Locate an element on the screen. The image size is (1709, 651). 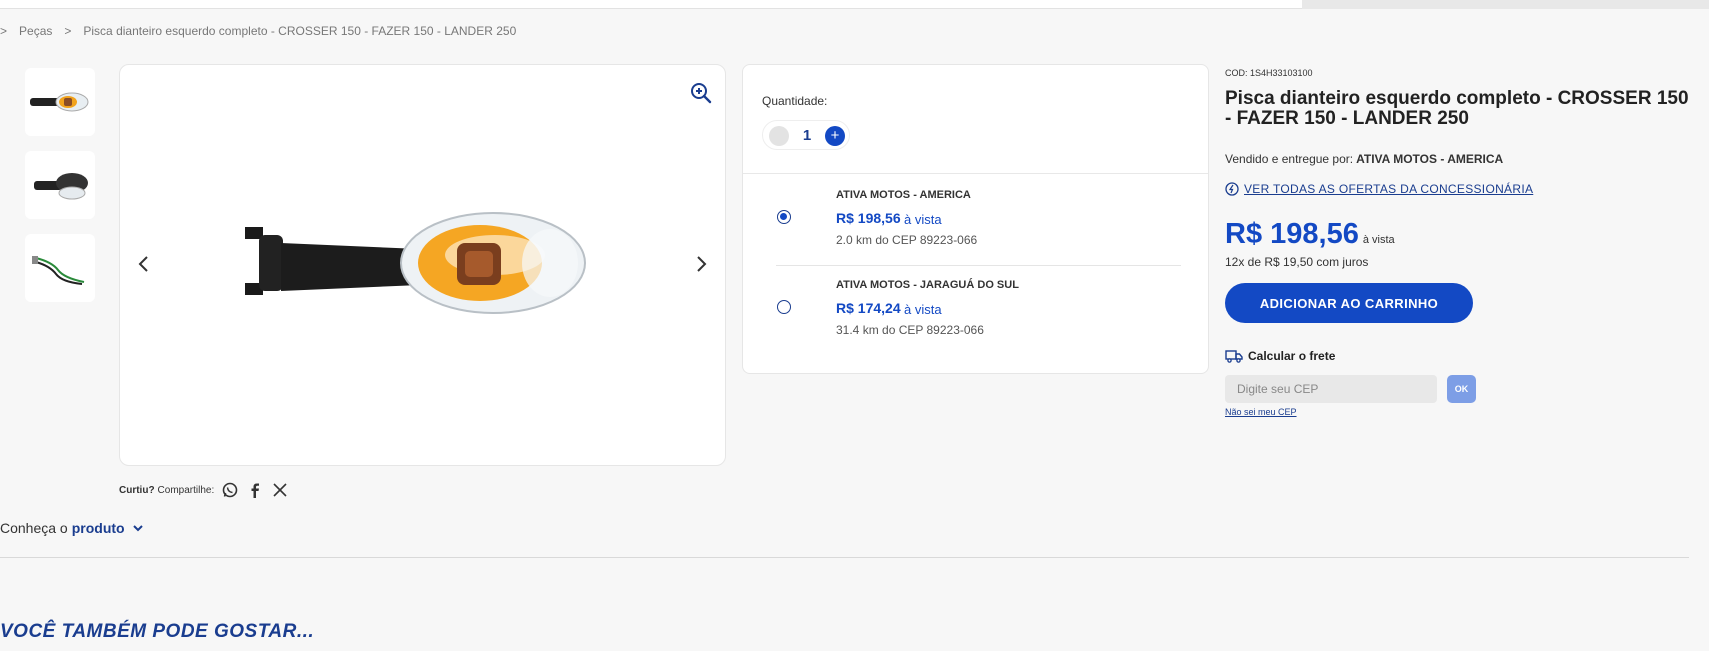
freight-label: Calcular o frete is located at coordinates (1460, 356).